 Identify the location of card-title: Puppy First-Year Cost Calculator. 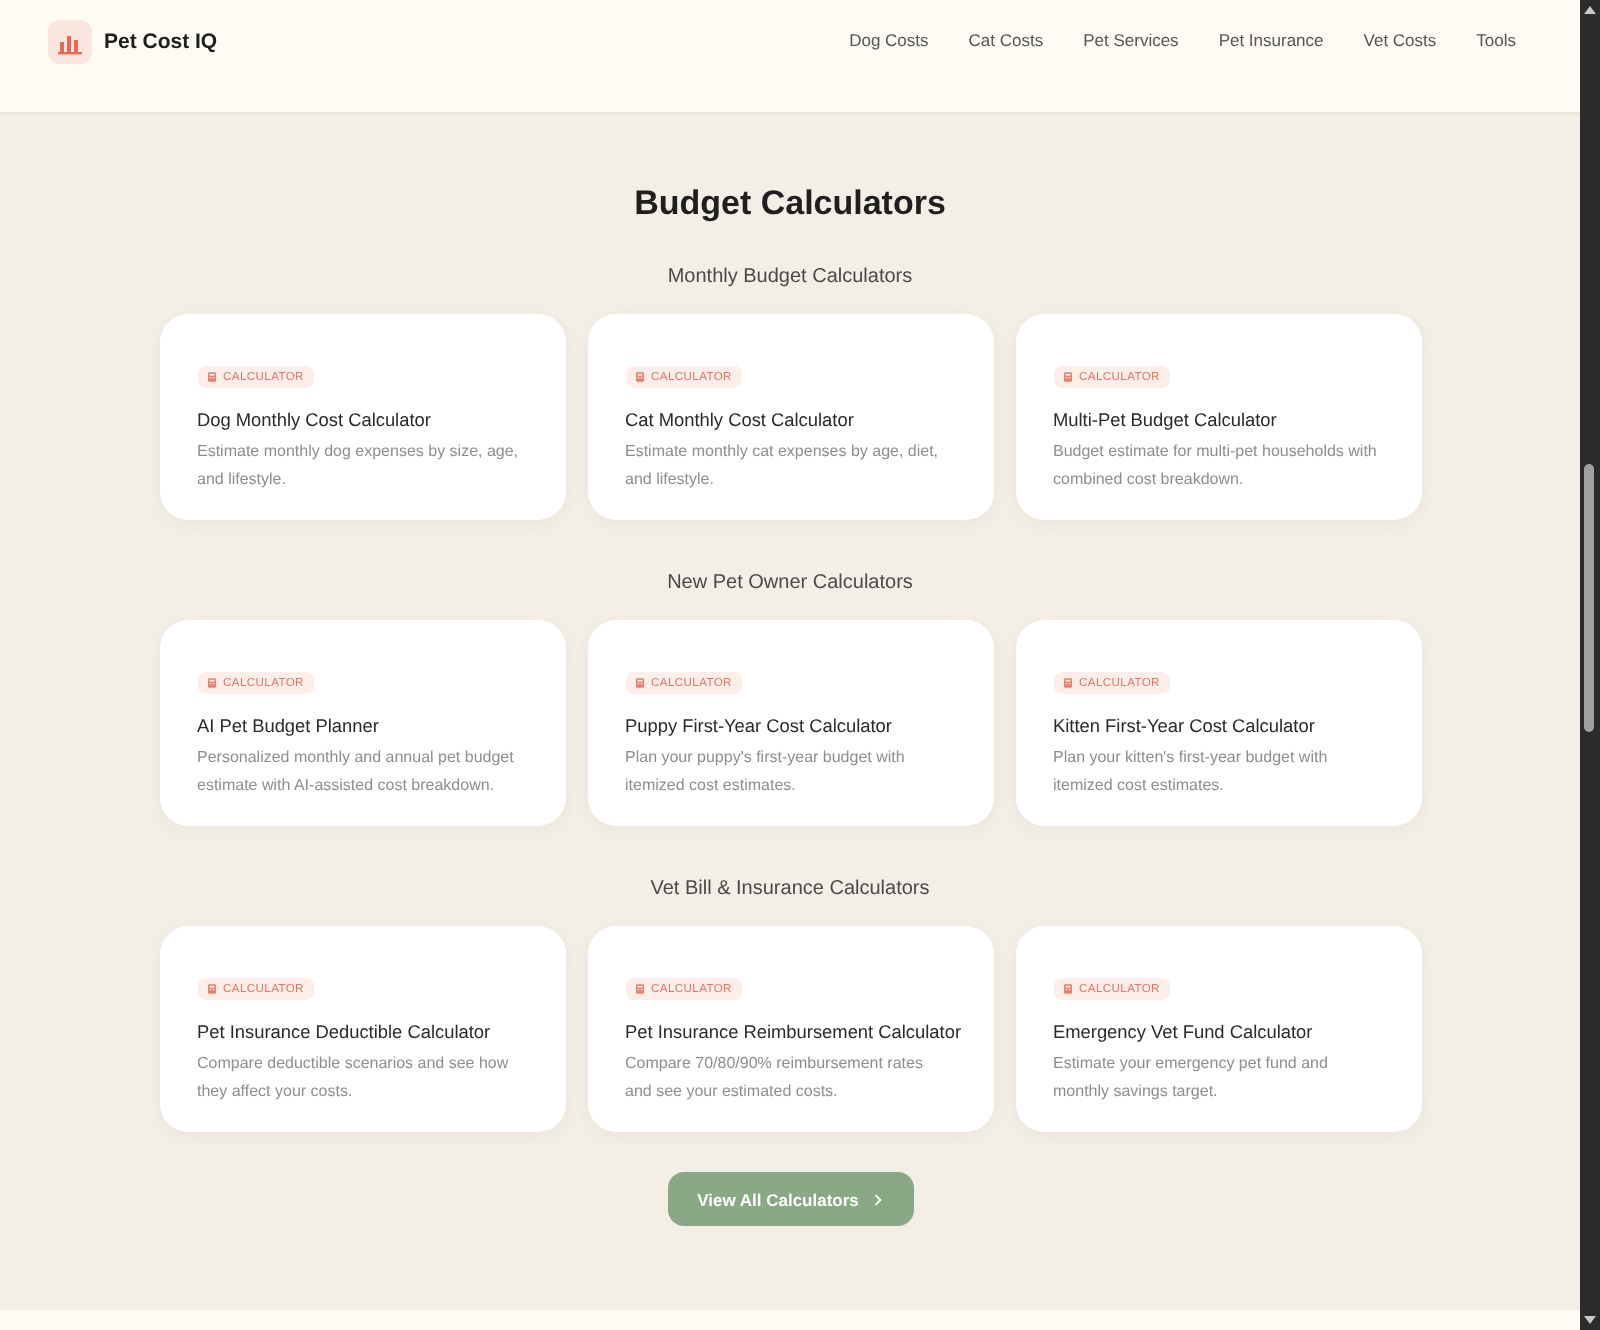
(759, 727).